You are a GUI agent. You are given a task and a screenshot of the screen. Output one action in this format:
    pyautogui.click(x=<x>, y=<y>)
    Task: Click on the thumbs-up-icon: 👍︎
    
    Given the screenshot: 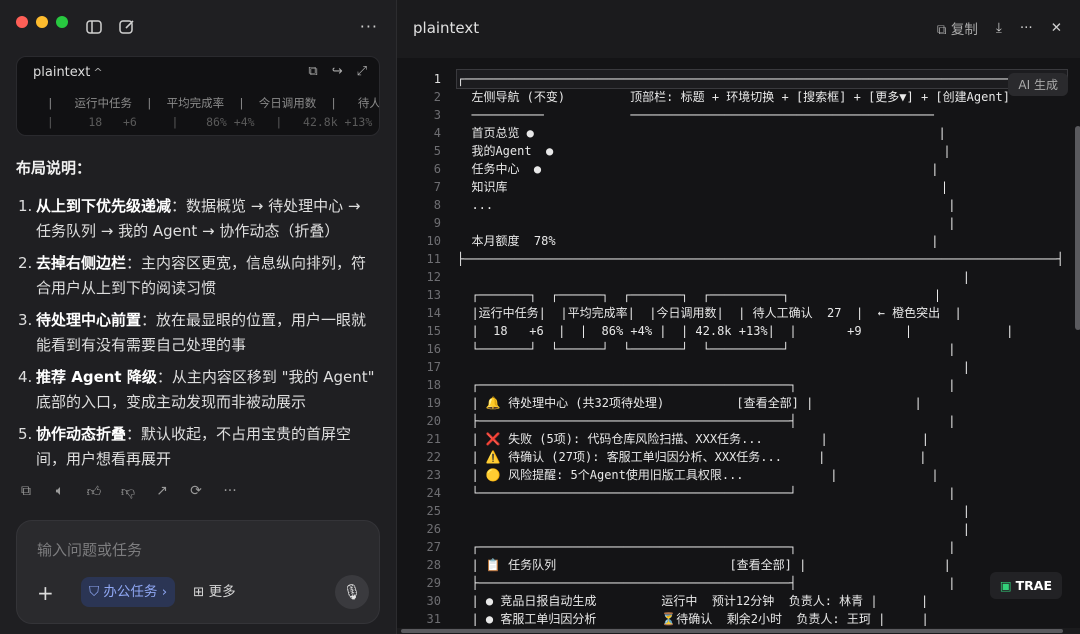 What is the action you would take?
    pyautogui.click(x=94, y=491)
    